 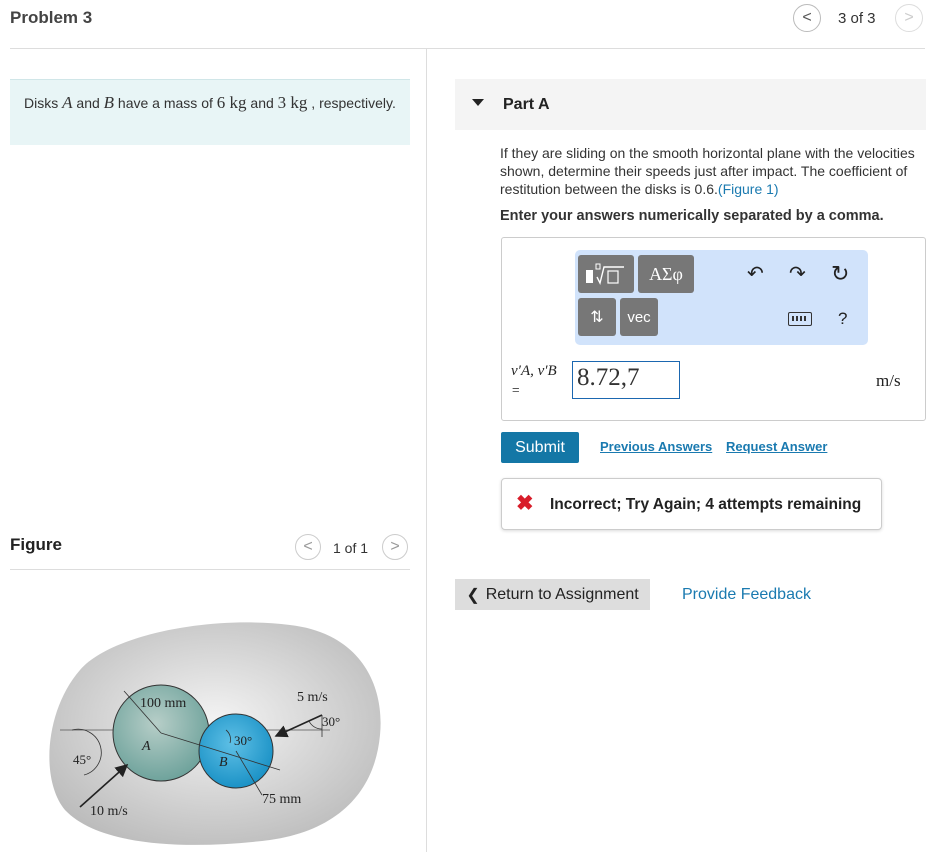 What do you see at coordinates (165, 103) in the screenshot?
I see `statement-text: have a mass of` at bounding box center [165, 103].